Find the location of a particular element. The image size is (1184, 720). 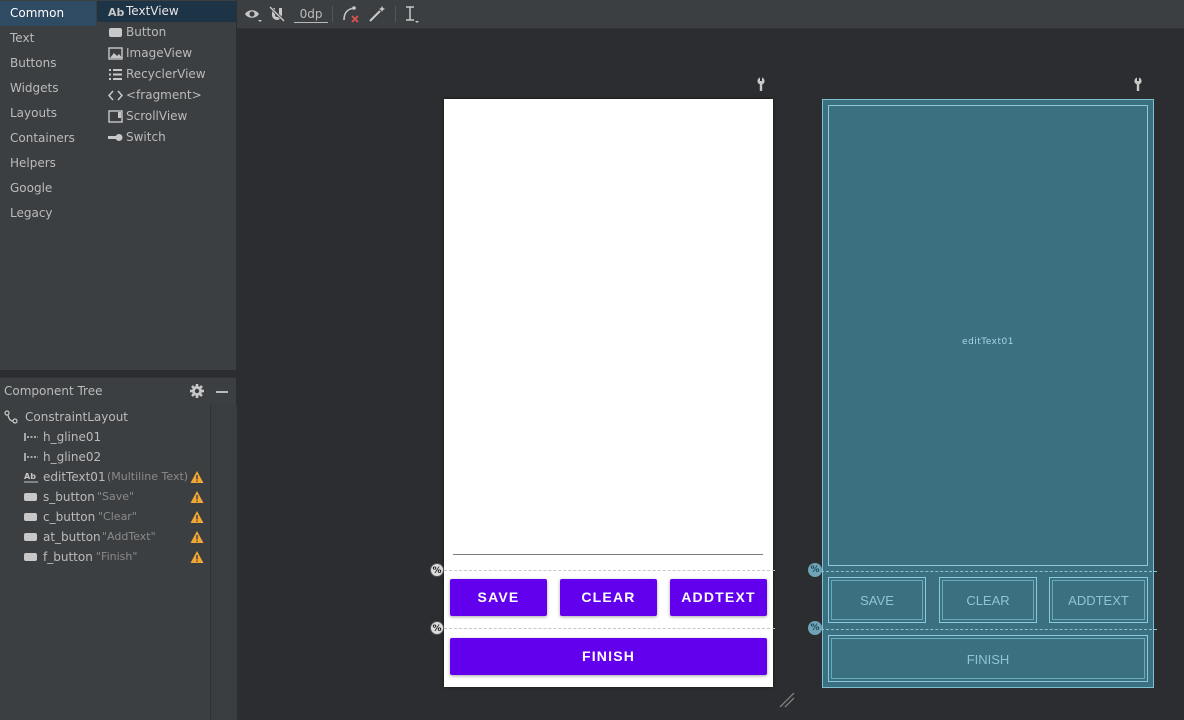

scrollview-icon is located at coordinates (116, 116).